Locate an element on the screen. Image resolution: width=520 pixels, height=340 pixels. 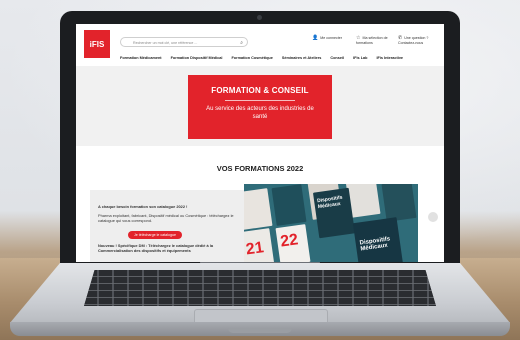
cover-7: 22 is located at coordinates (293, 243).